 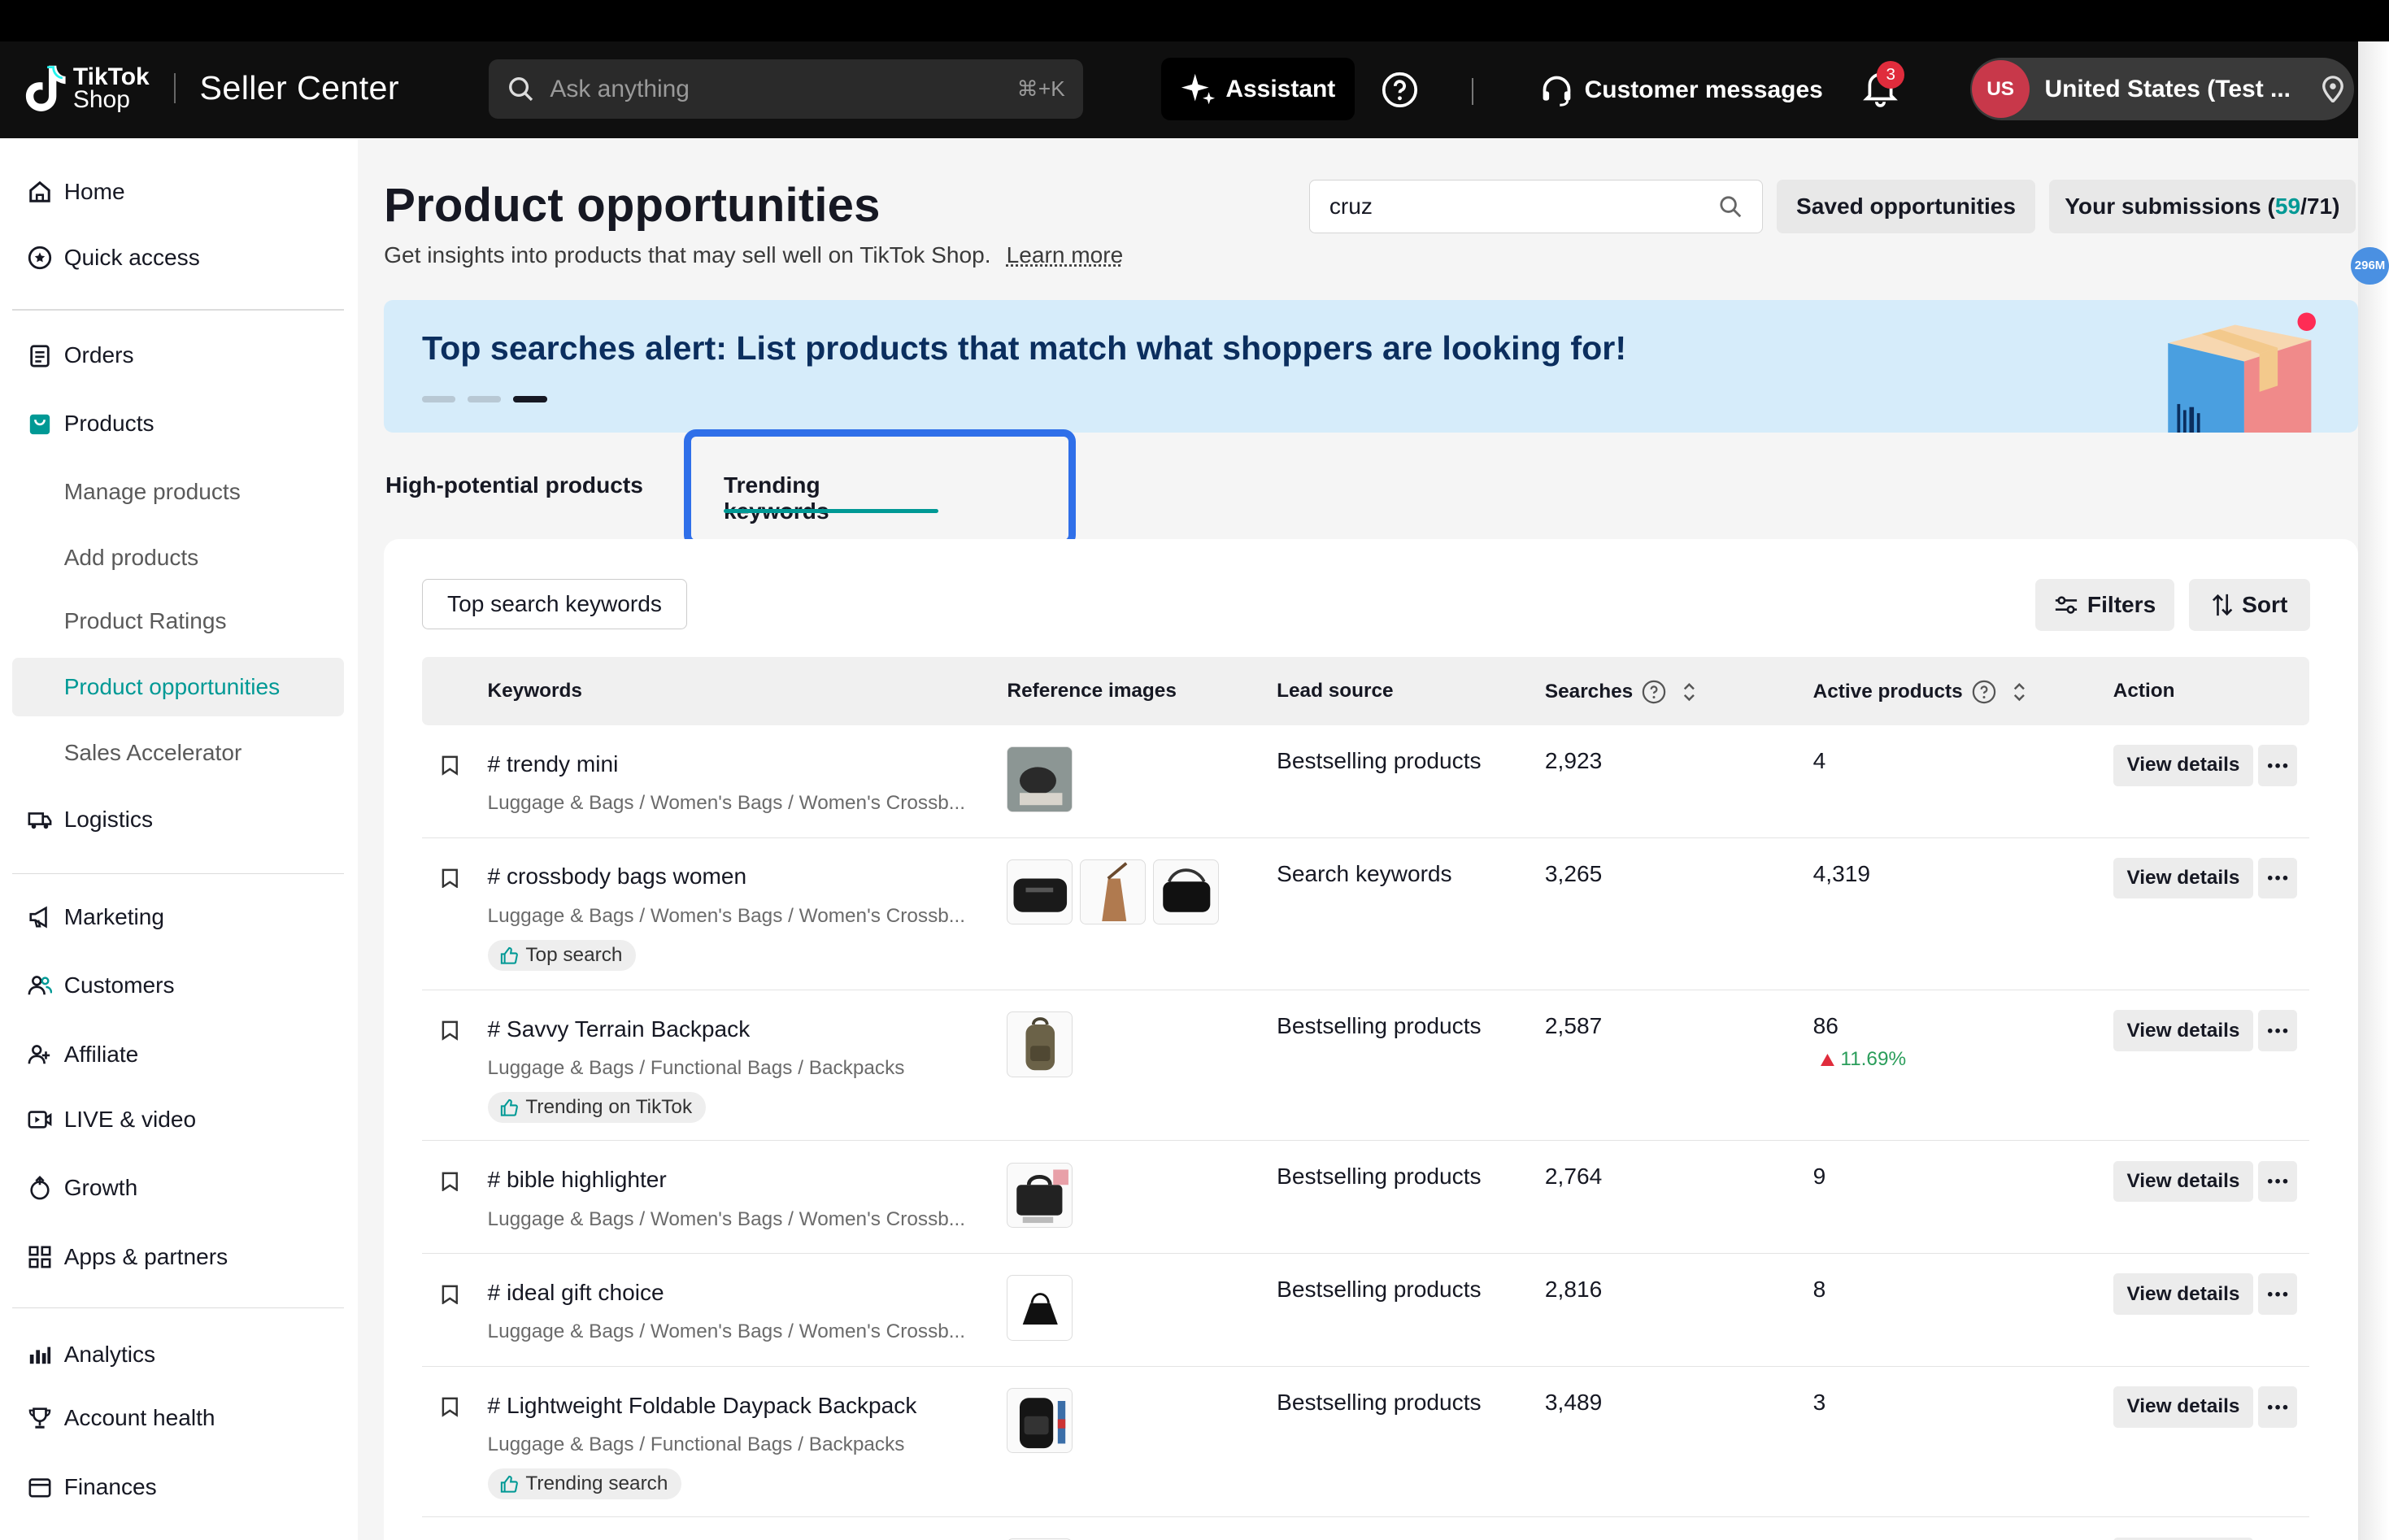 What do you see at coordinates (1065, 255) in the screenshot?
I see `learn-more-link: Learn more` at bounding box center [1065, 255].